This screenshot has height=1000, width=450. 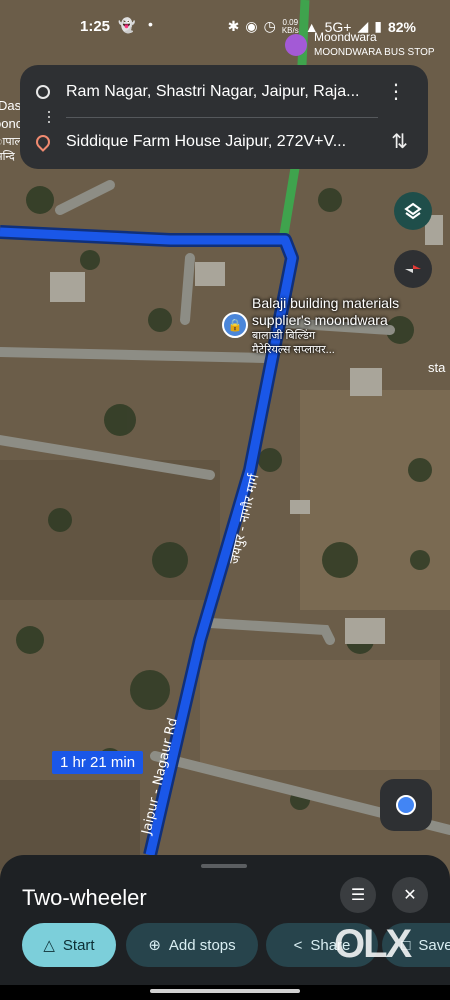 What do you see at coordinates (225, 991) in the screenshot?
I see `home-gesture-pill` at bounding box center [225, 991].